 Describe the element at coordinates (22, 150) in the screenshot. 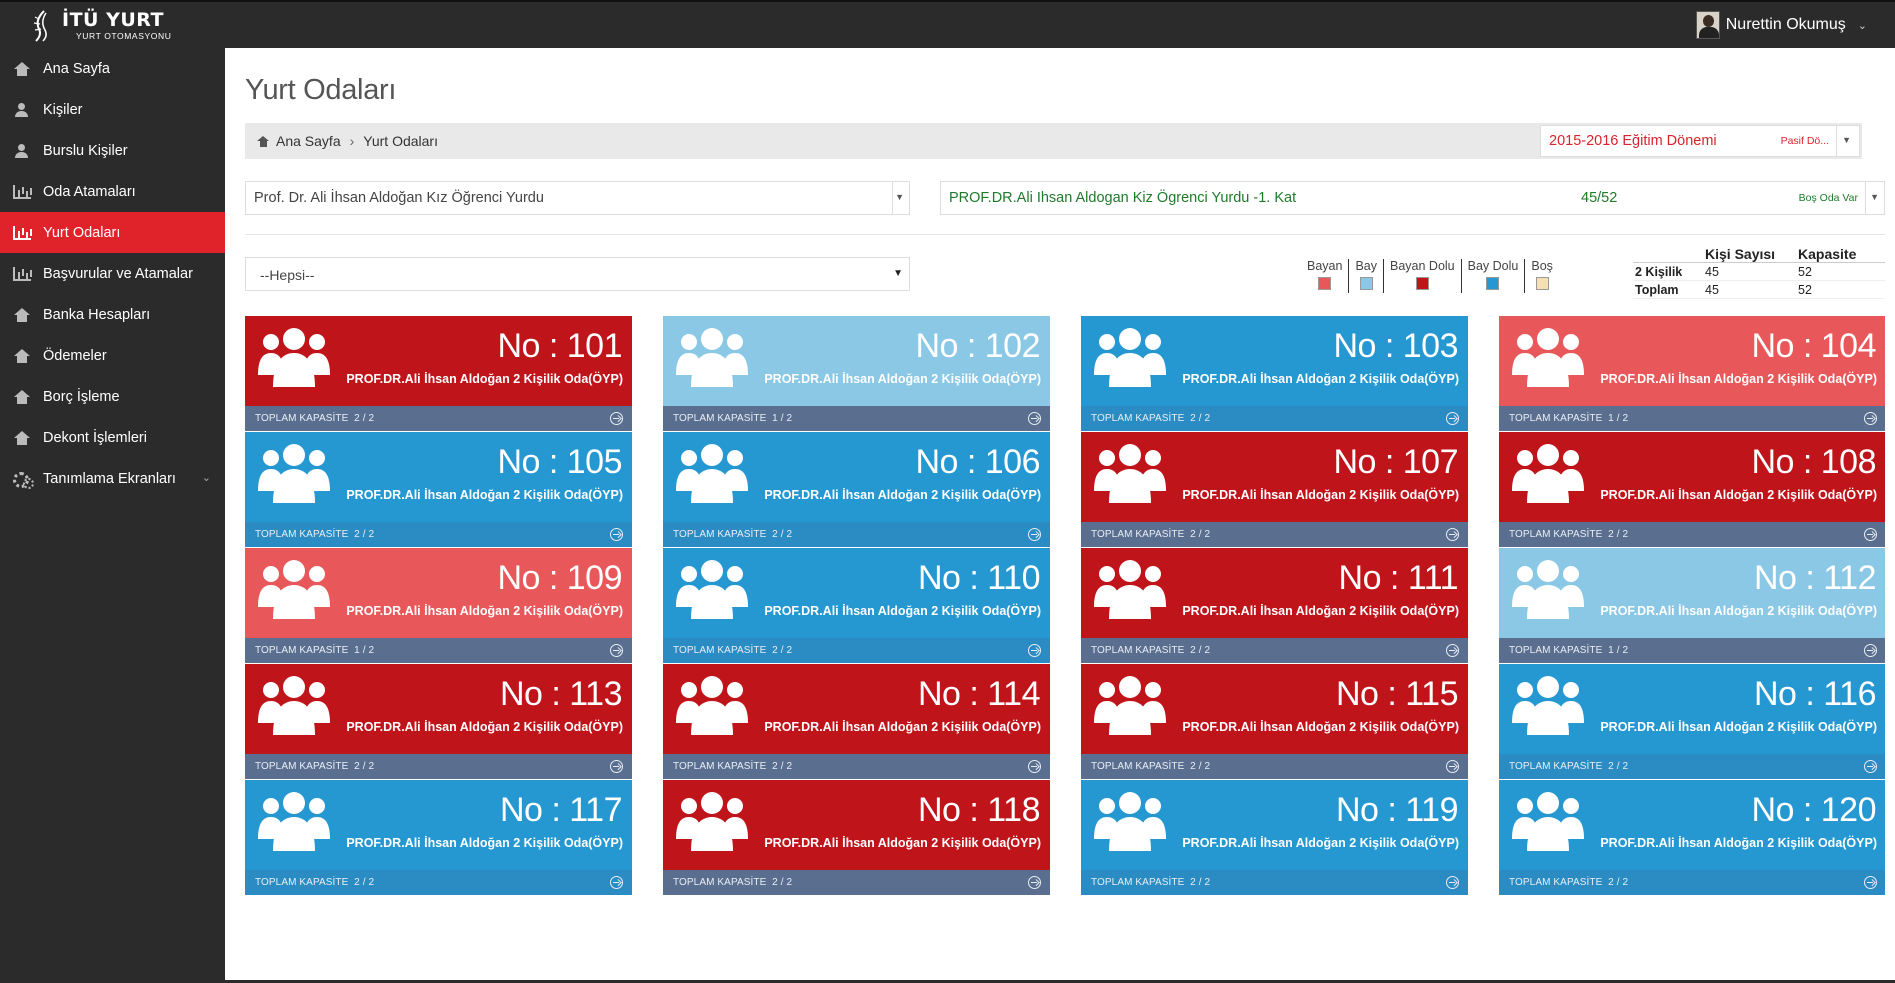

I see `user-icon` at that location.